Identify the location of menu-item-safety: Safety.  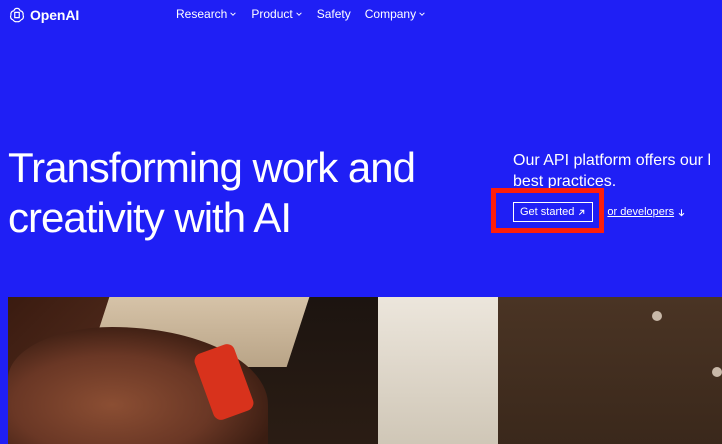
(334, 14).